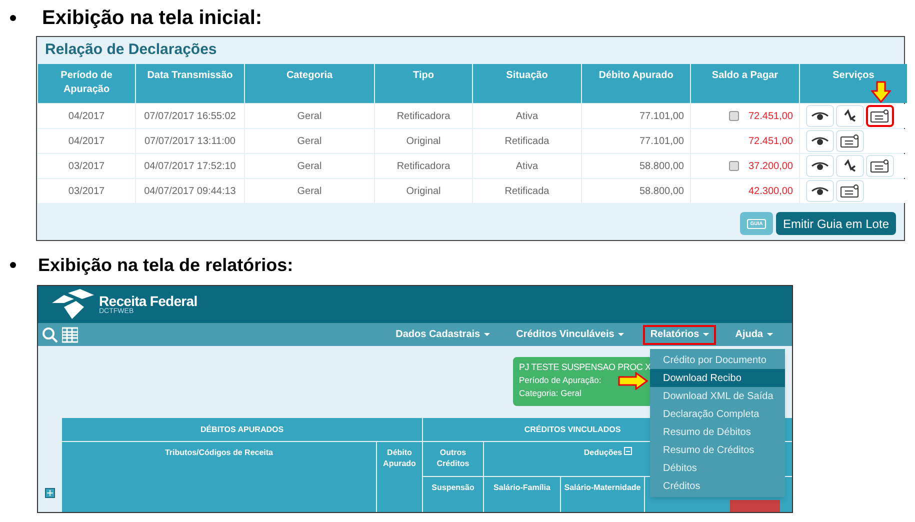 The height and width of the screenshot is (522, 915). I want to click on panel-title: Relação de Declarações, so click(131, 50).